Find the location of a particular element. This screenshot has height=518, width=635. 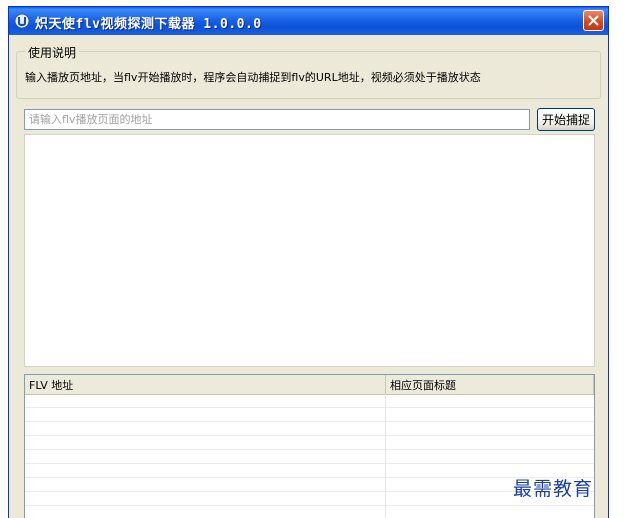

watermark: 最需教育 is located at coordinates (553, 489).